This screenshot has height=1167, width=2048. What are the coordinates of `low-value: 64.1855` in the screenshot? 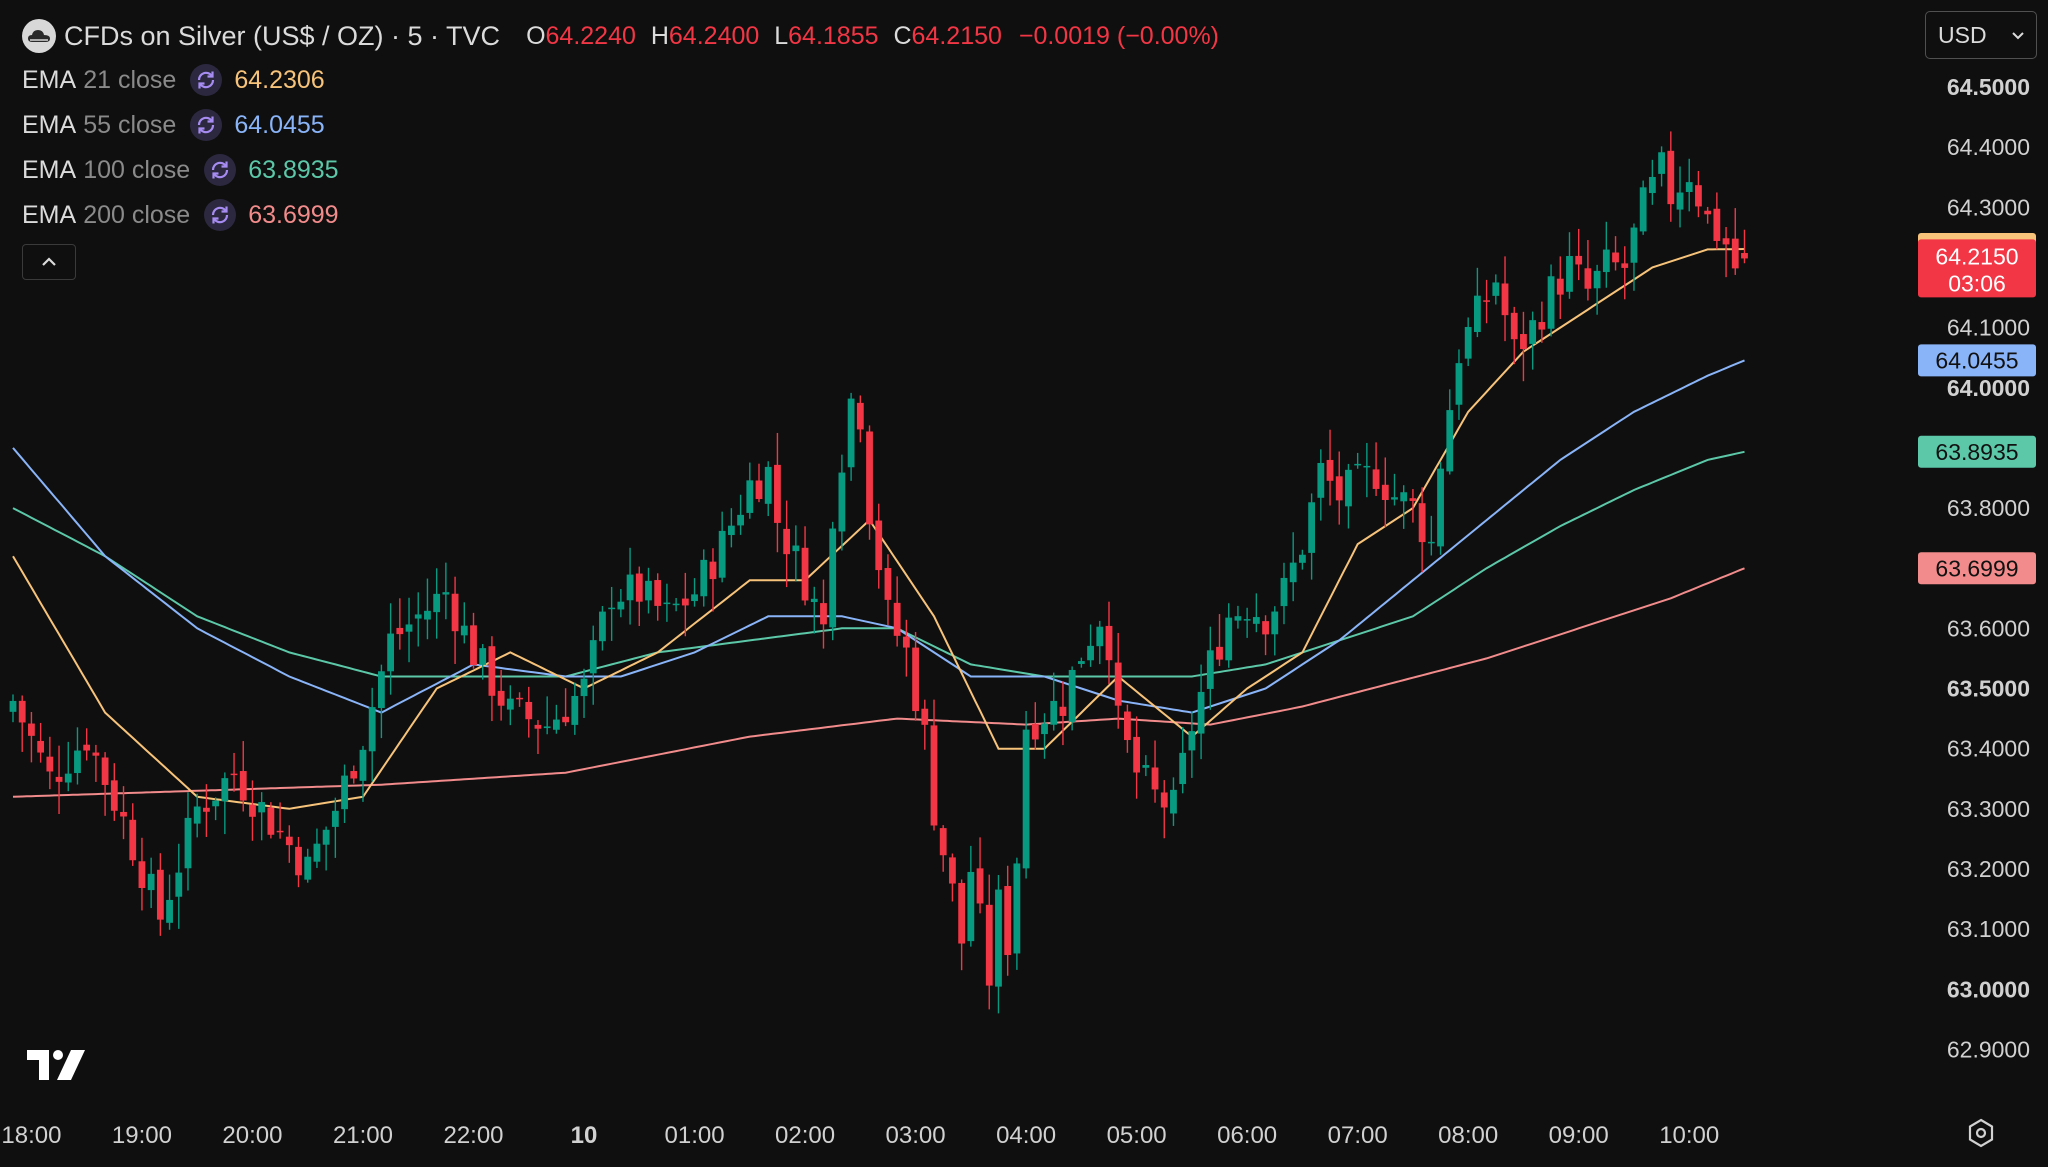 It's located at (833, 35).